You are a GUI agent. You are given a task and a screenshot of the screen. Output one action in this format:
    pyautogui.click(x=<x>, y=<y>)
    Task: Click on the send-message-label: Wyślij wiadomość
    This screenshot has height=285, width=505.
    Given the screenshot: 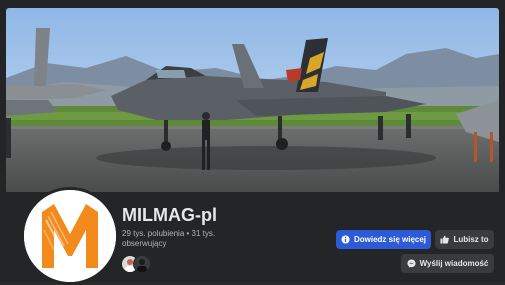 What is the action you would take?
    pyautogui.click(x=454, y=263)
    